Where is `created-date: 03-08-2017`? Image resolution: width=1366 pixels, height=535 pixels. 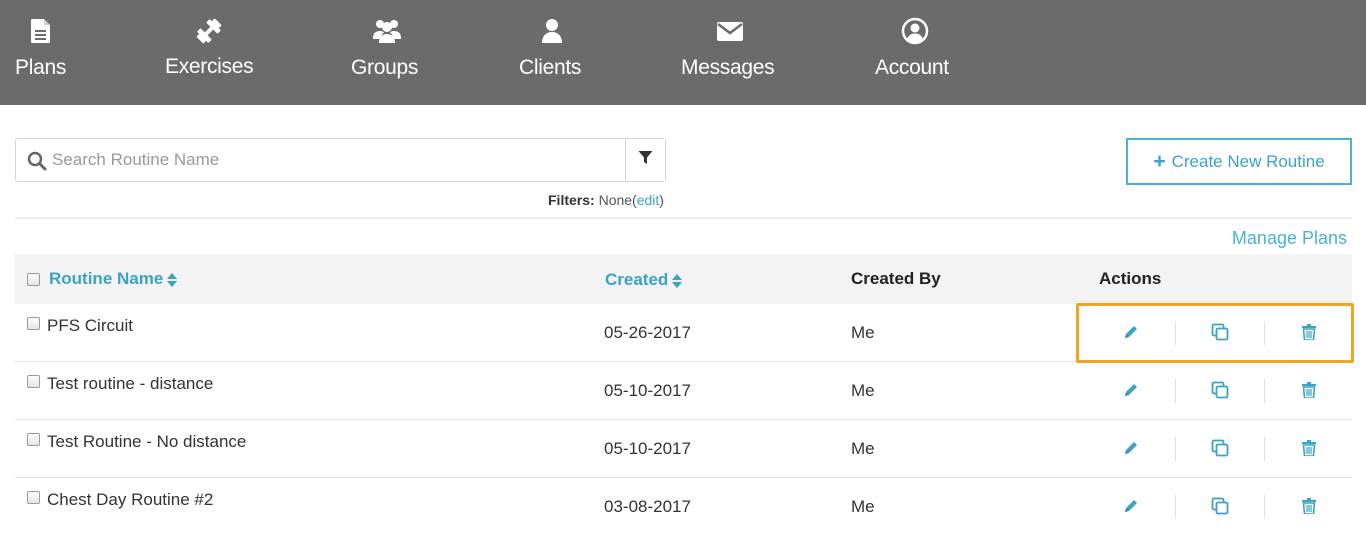 created-date: 03-08-2017 is located at coordinates (647, 506).